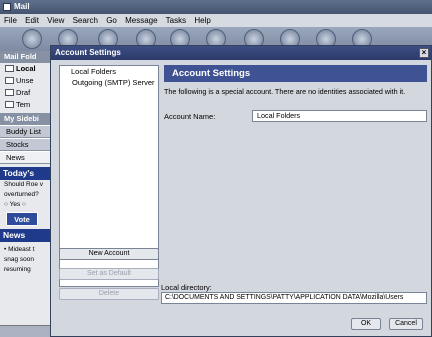 The width and height of the screenshot is (432, 337). Describe the element at coordinates (141, 20) in the screenshot. I see `menu-message: Message` at that location.